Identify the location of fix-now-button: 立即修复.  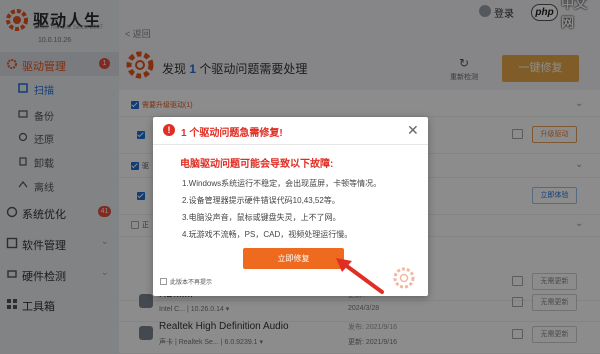
(293, 258).